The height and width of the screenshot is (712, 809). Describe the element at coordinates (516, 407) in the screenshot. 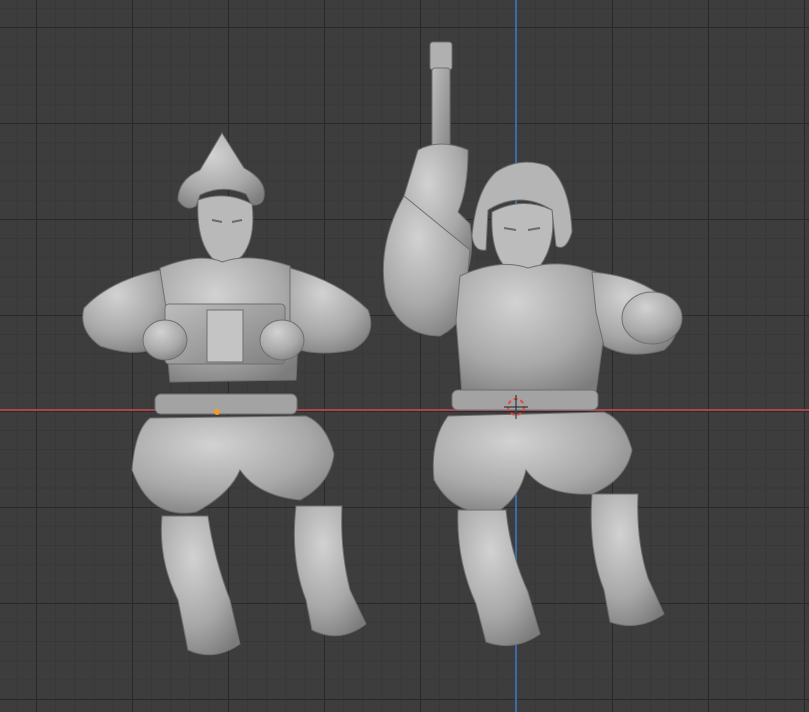

I see `3d-cursor-icon` at that location.